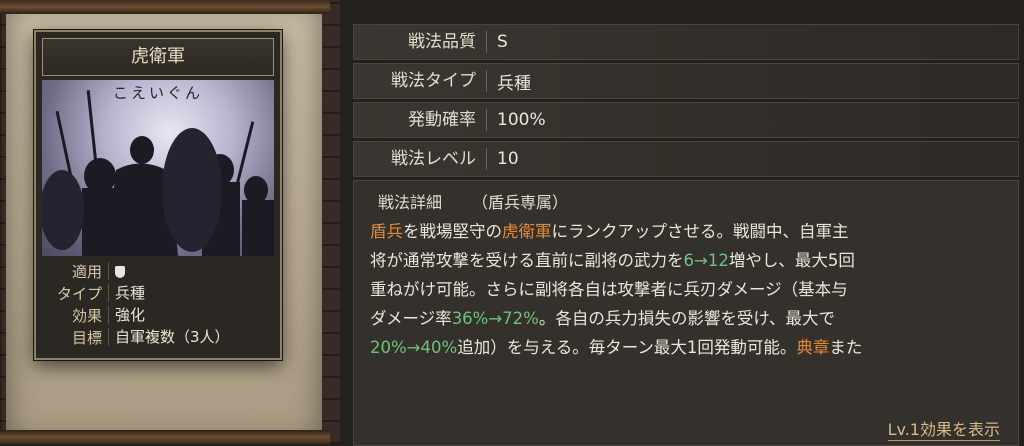 Image resolution: width=1024 pixels, height=446 pixels. What do you see at coordinates (813, 347) in the screenshot?
I see `keyword-general-name: 典章` at bounding box center [813, 347].